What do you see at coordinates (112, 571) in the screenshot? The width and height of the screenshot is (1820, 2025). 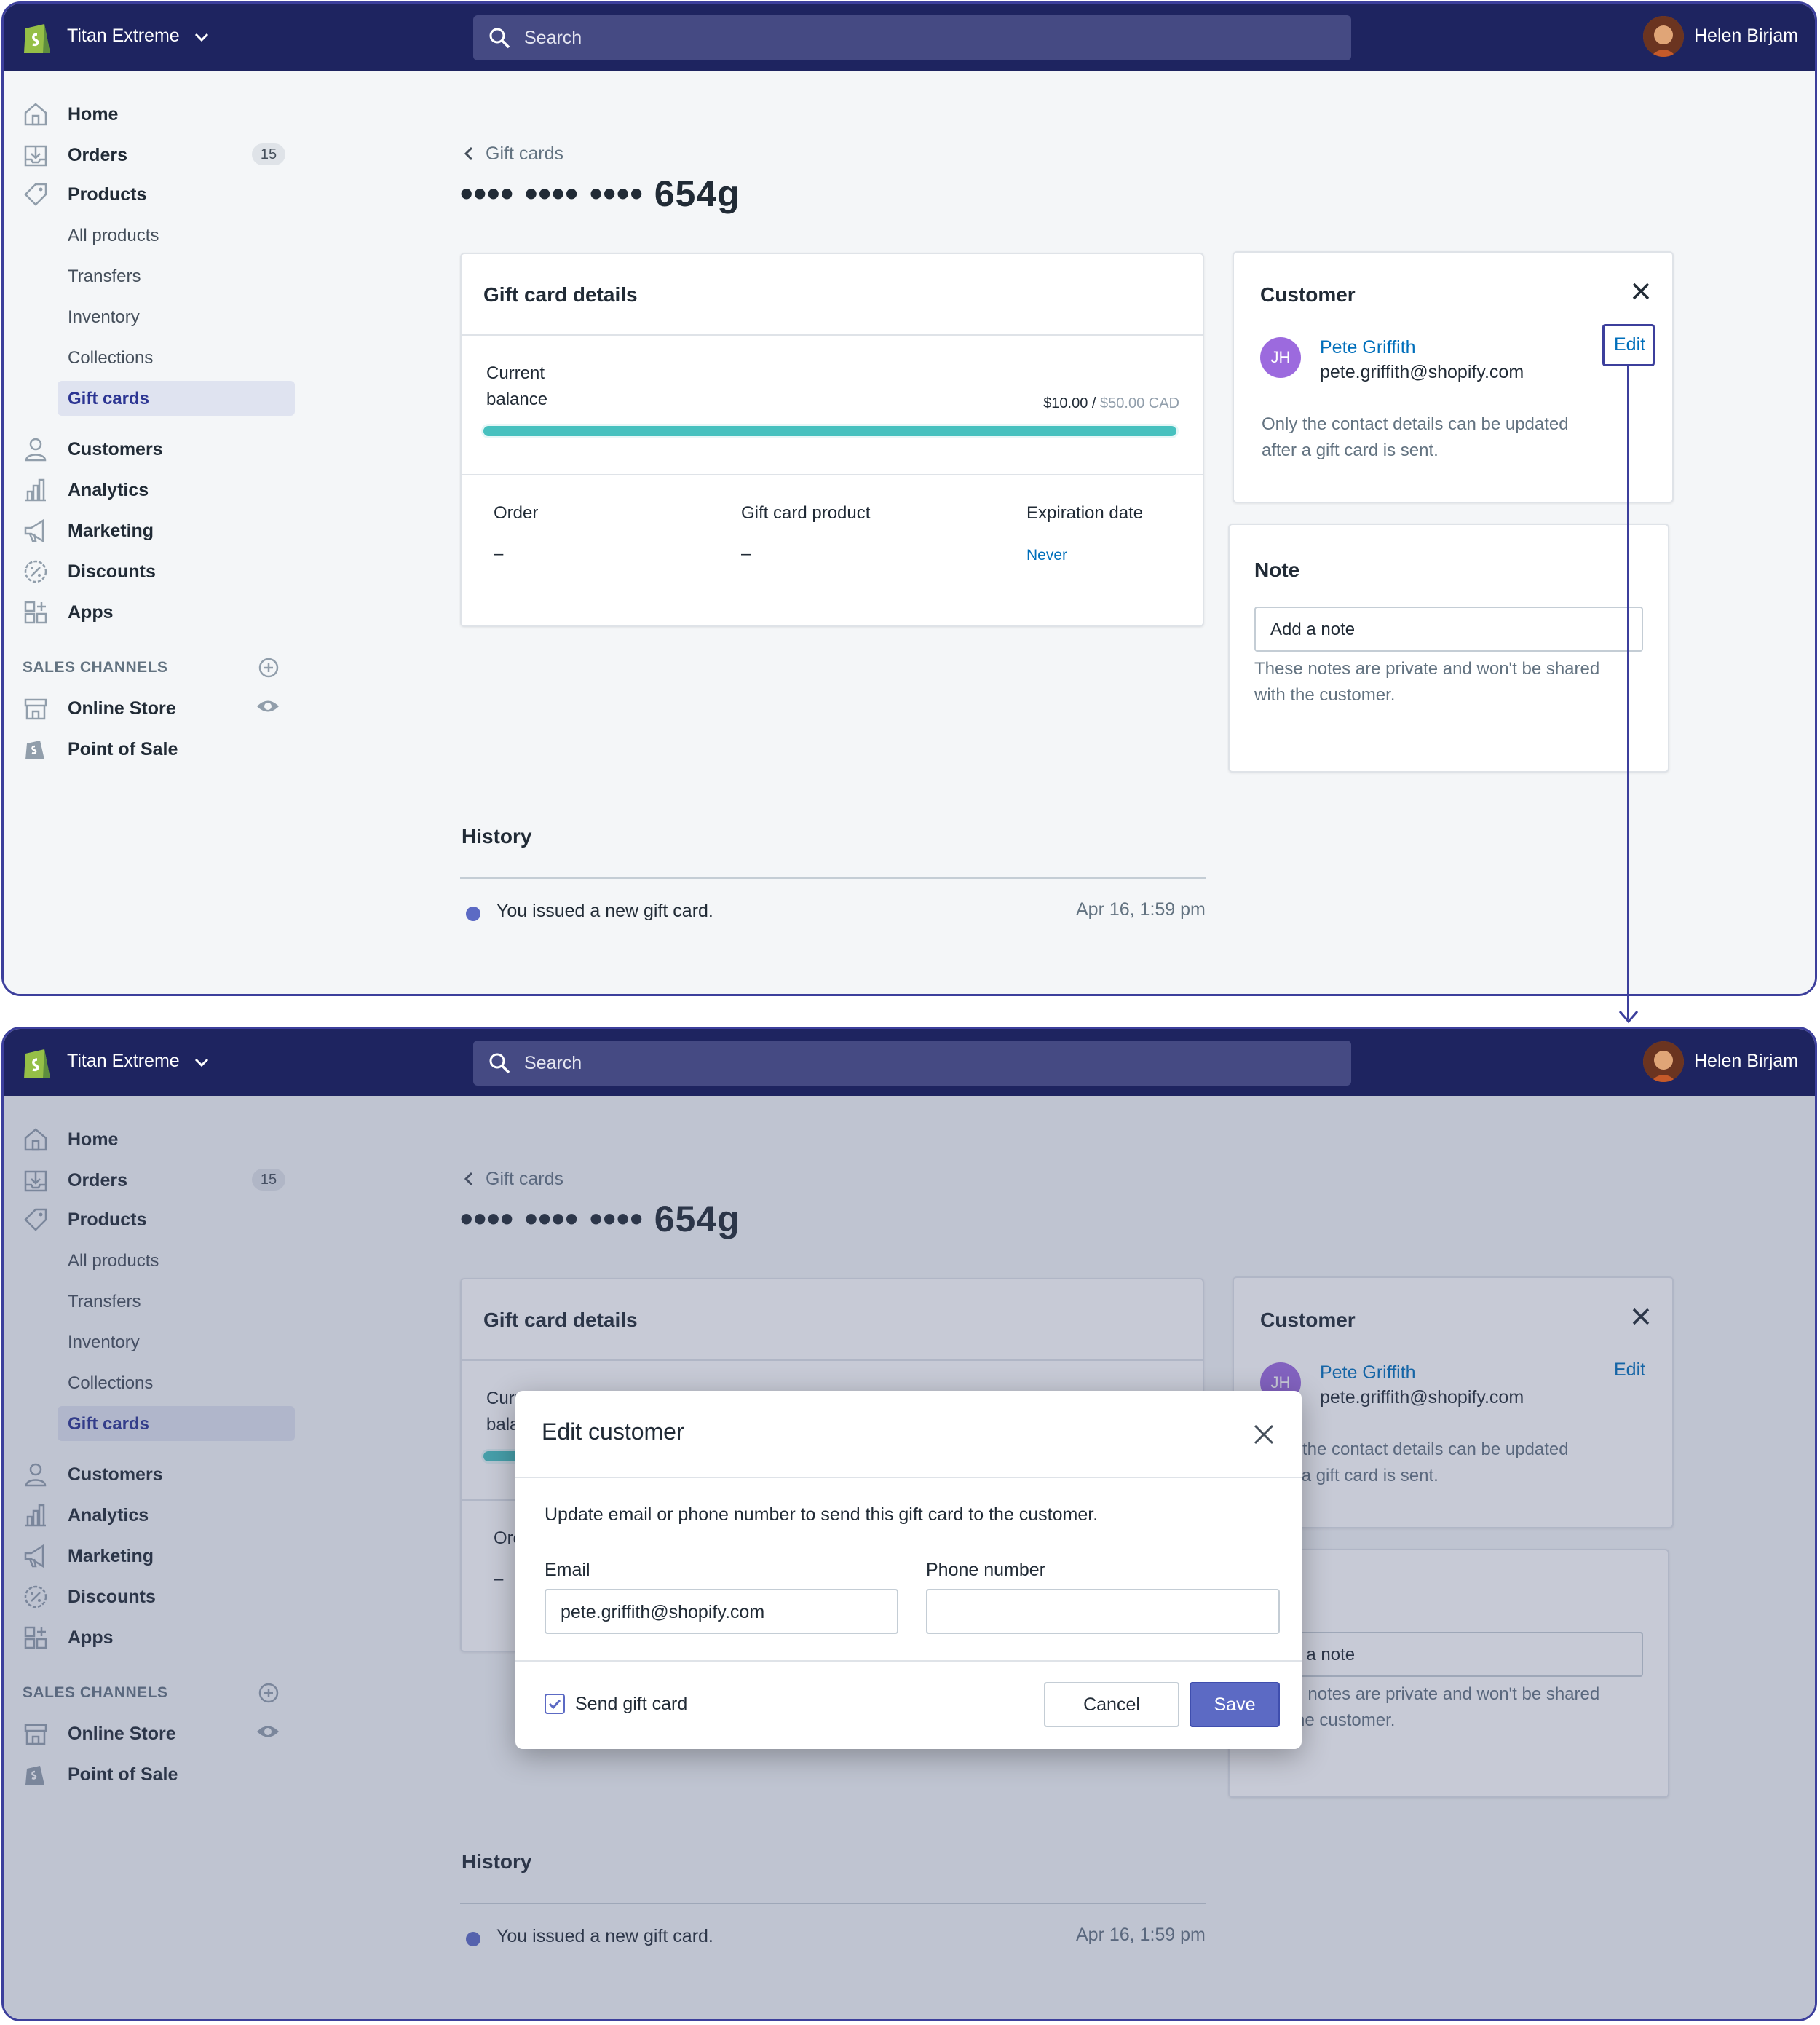 I see `sidebar-label-discounts: Discounts` at bounding box center [112, 571].